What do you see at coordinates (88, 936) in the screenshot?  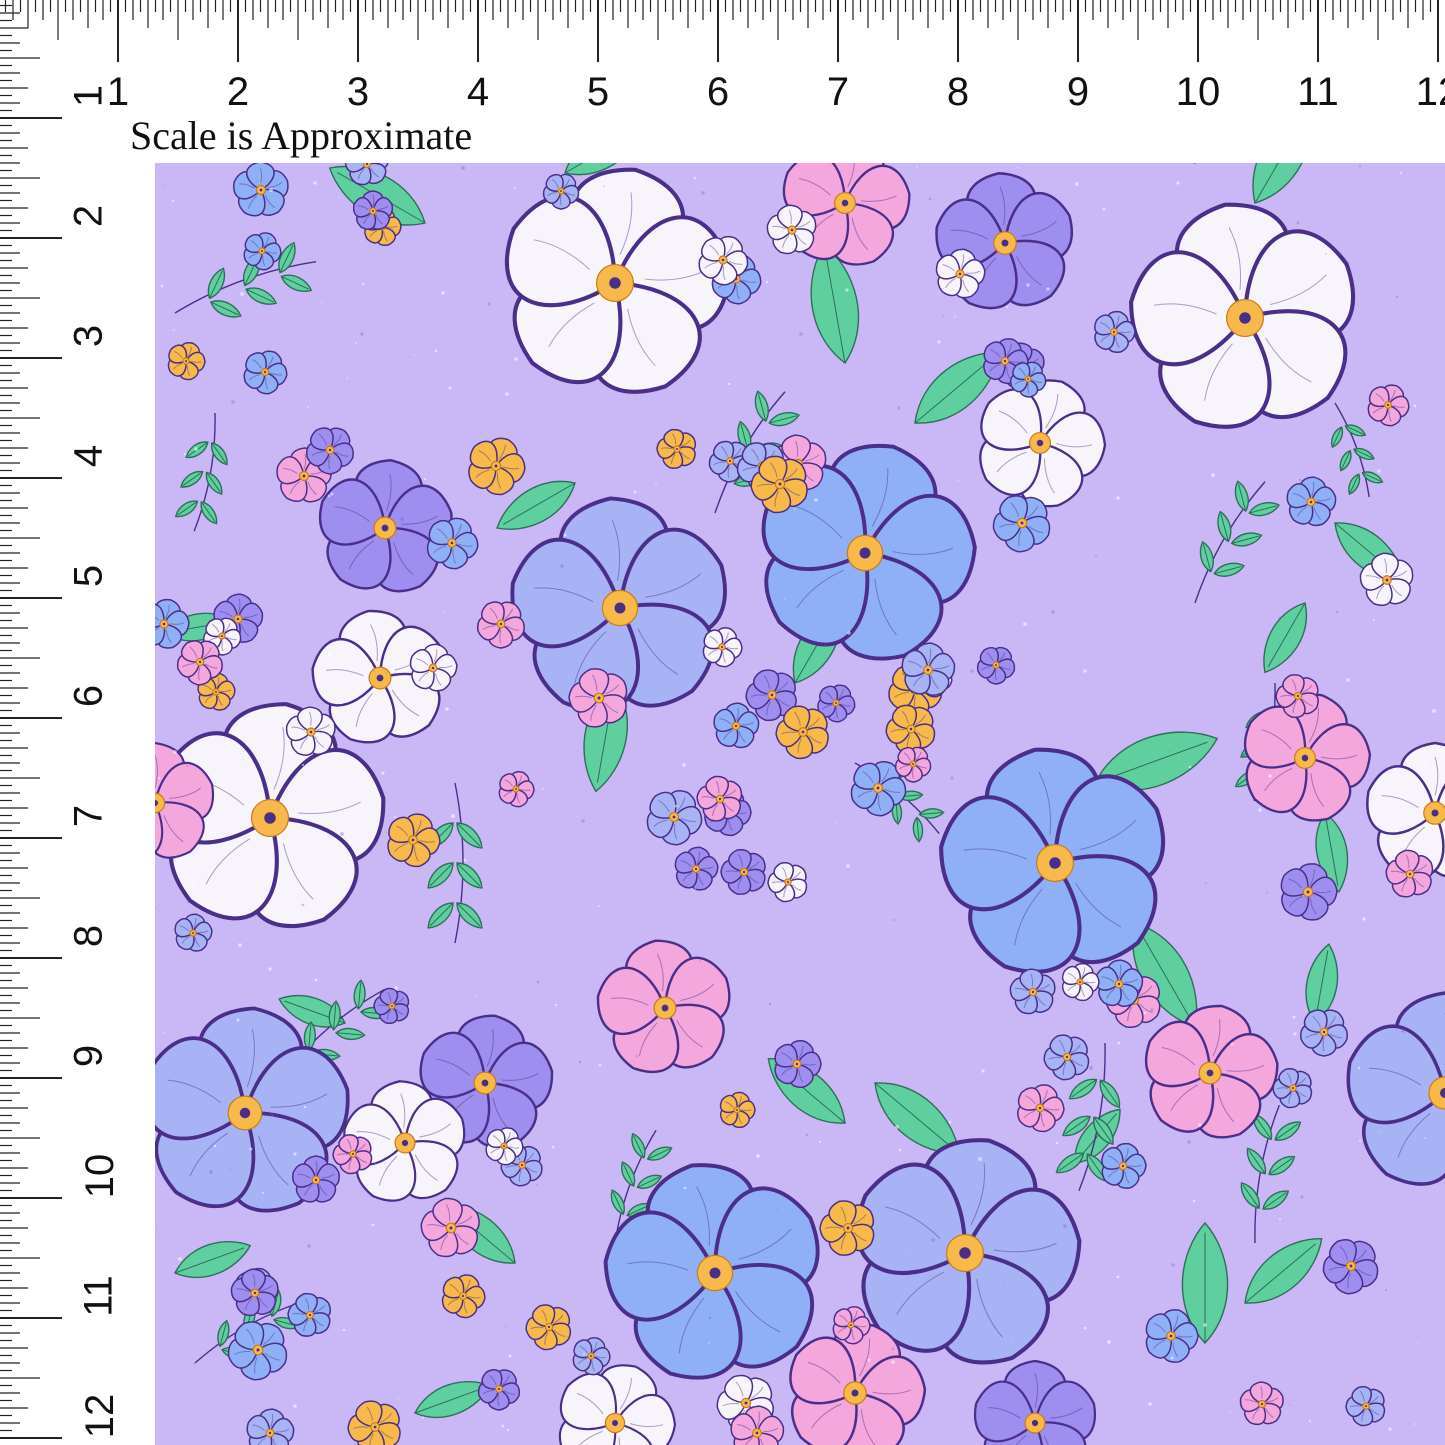 I see `left-ruler-label-8: 8` at bounding box center [88, 936].